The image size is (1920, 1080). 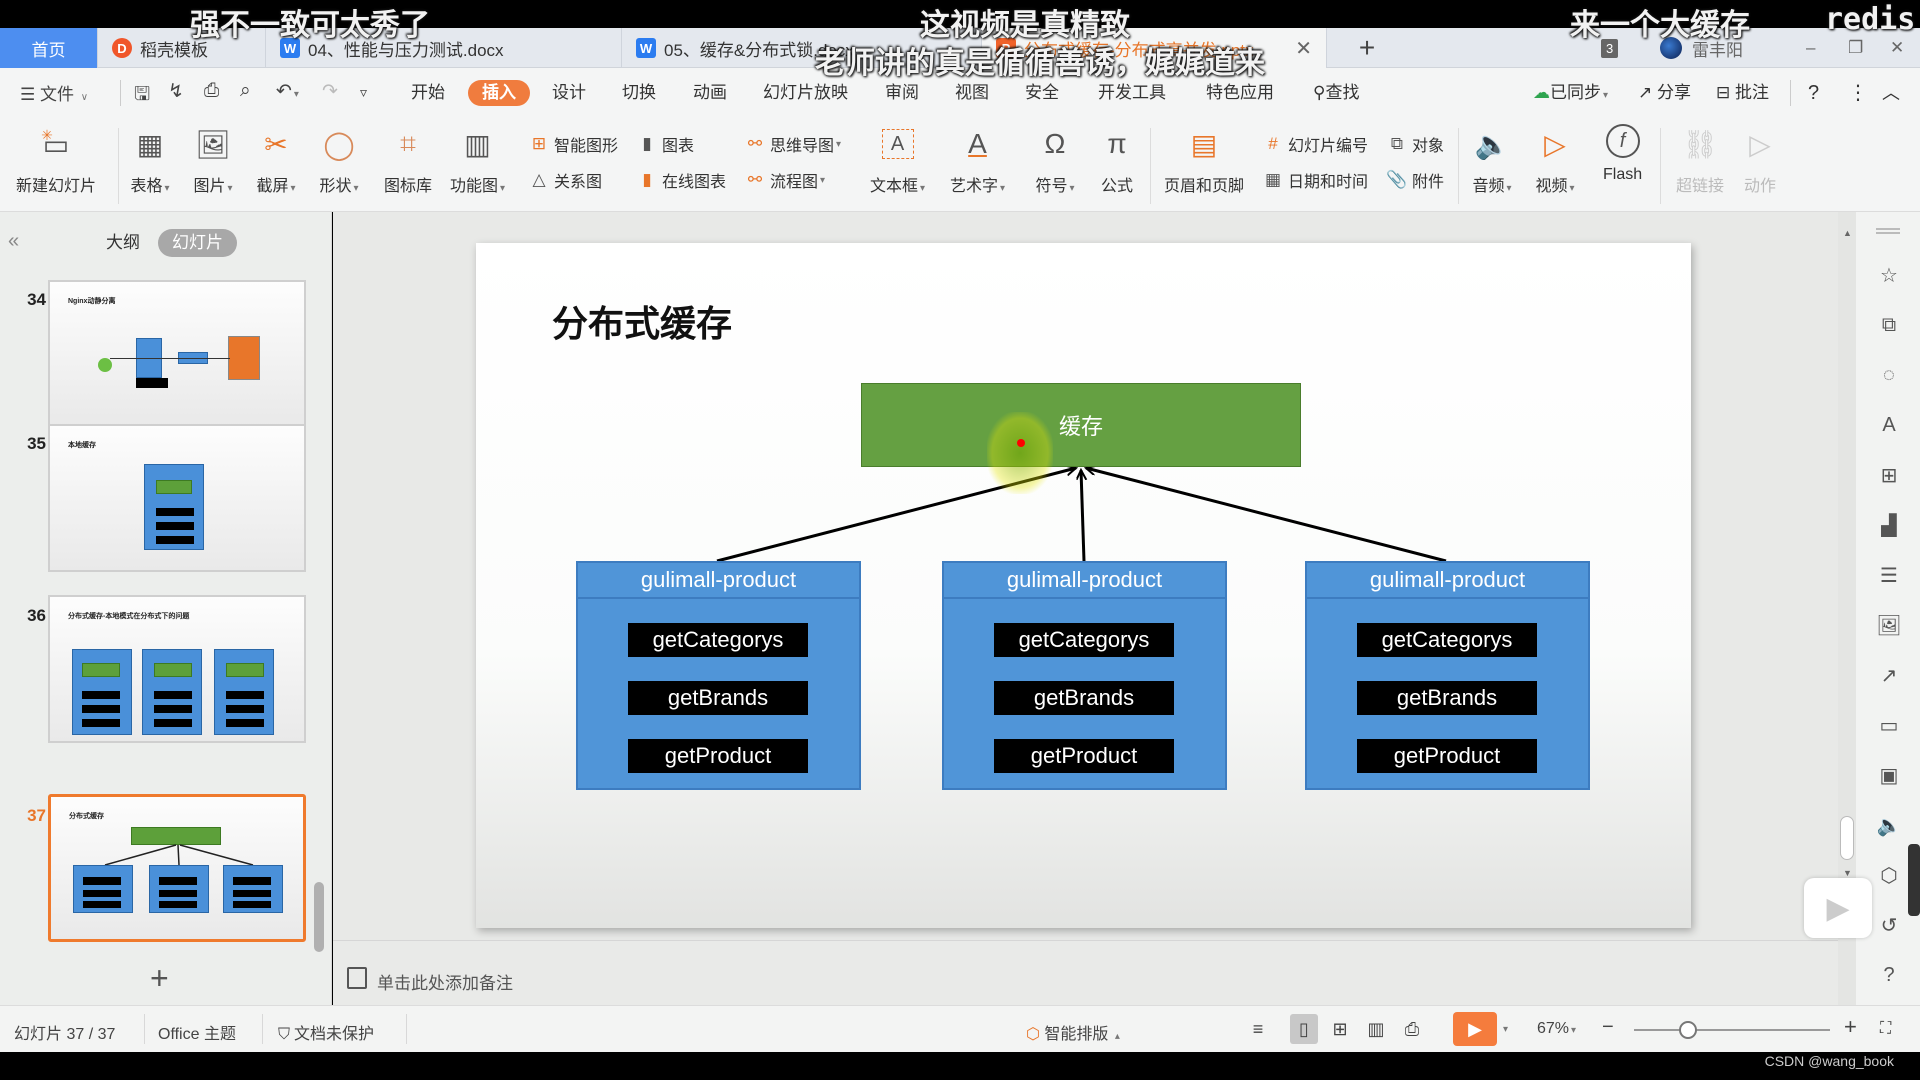 I want to click on slideshow-options-icon: ▾, so click(x=1505, y=1029).